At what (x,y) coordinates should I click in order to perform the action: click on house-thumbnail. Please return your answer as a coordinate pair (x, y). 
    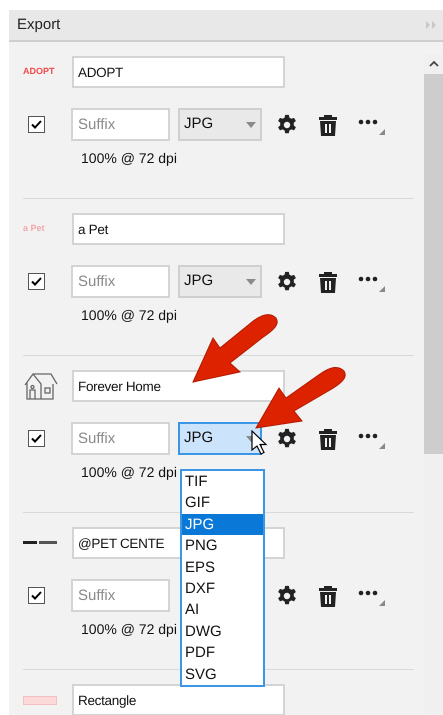
    Looking at the image, I should click on (41, 386).